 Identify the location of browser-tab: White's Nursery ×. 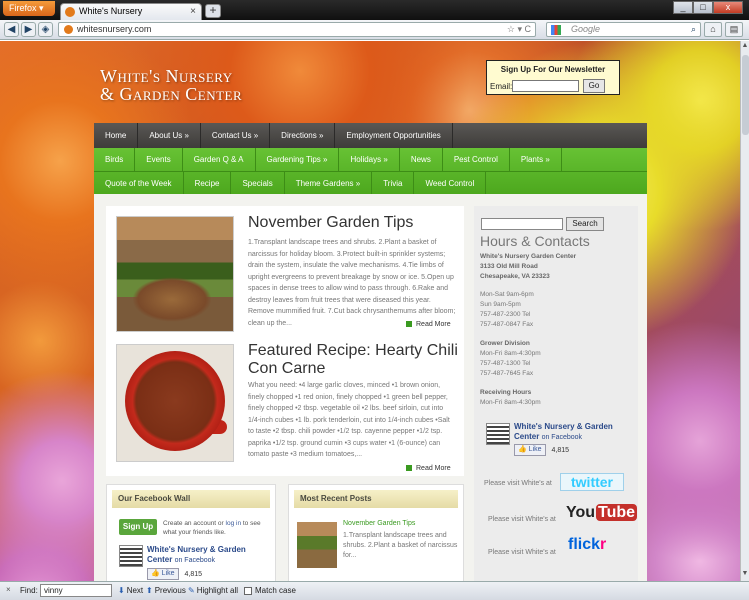
(131, 11).